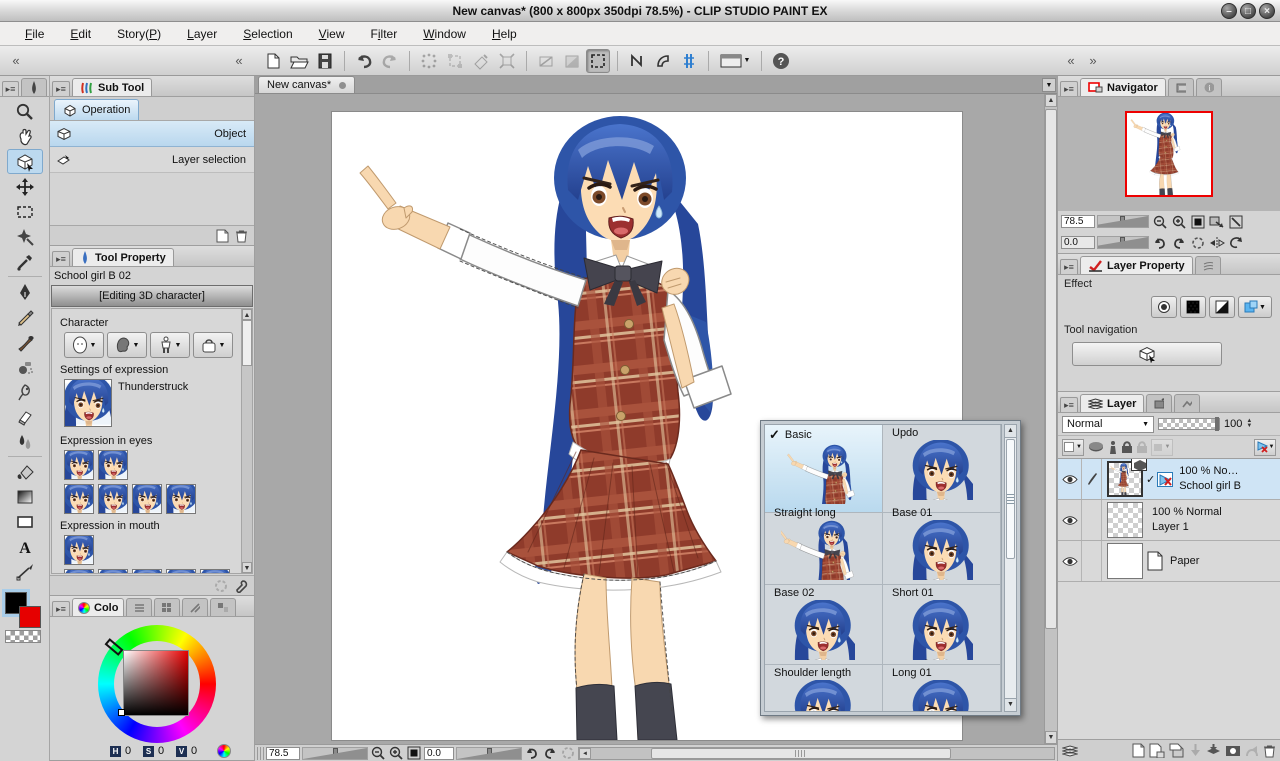  Describe the element at coordinates (801, 753) in the screenshot. I see `horizontal-scroll-thumb` at that location.